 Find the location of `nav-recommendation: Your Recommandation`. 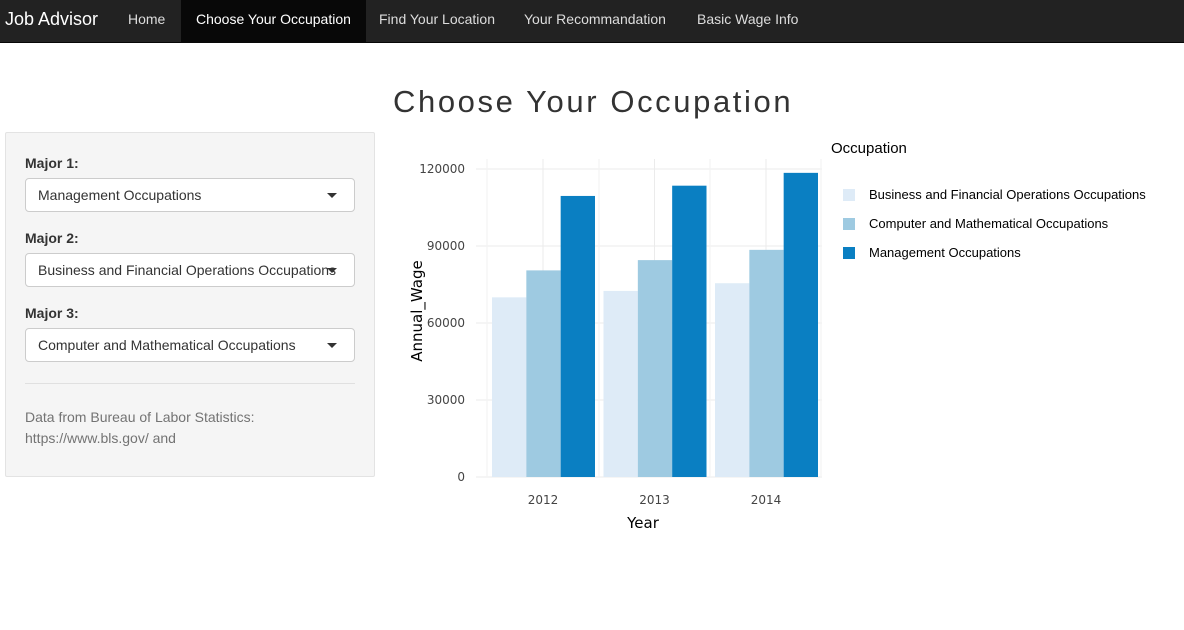

nav-recommendation: Your Recommandation is located at coordinates (595, 21).